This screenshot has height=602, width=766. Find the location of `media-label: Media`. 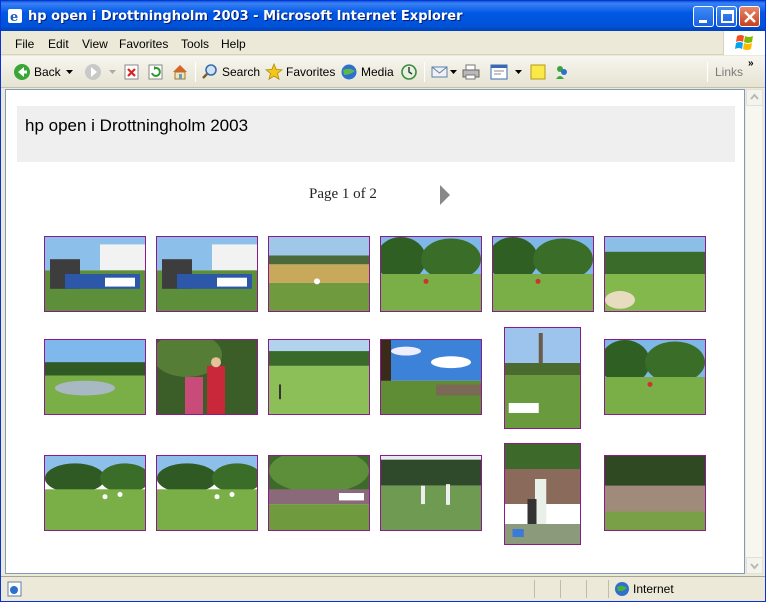

media-label: Media is located at coordinates (377, 72).